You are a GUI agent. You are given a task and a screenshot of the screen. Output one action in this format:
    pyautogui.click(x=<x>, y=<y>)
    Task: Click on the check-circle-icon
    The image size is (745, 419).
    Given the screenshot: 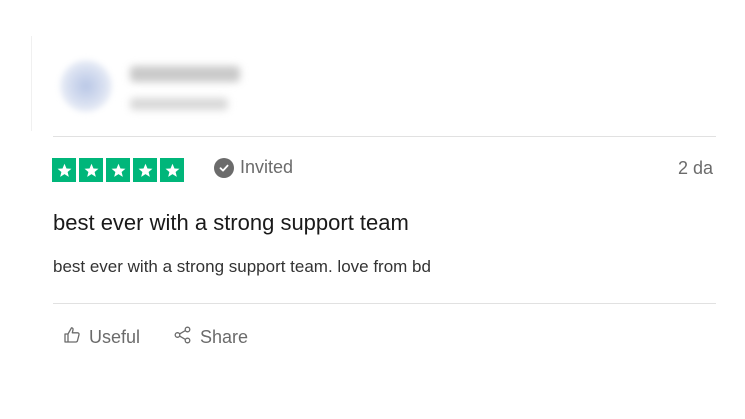 What is the action you would take?
    pyautogui.click(x=224, y=167)
    